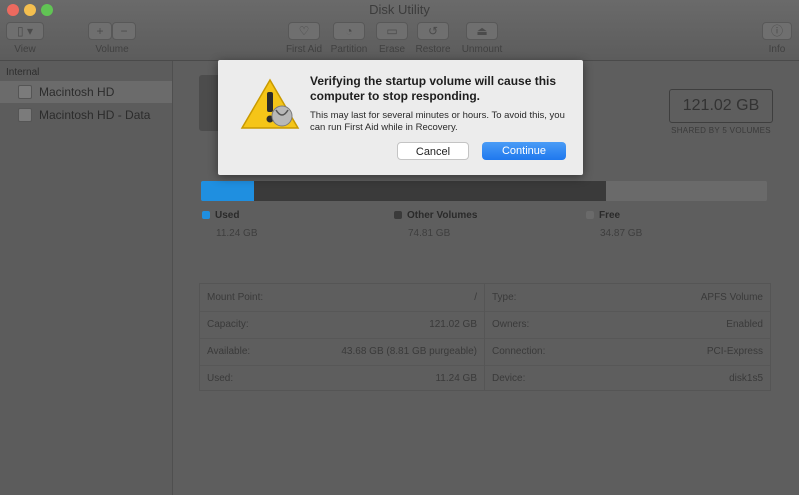 This screenshot has height=495, width=799. I want to click on legend-swatch-other-volumes, so click(398, 215).